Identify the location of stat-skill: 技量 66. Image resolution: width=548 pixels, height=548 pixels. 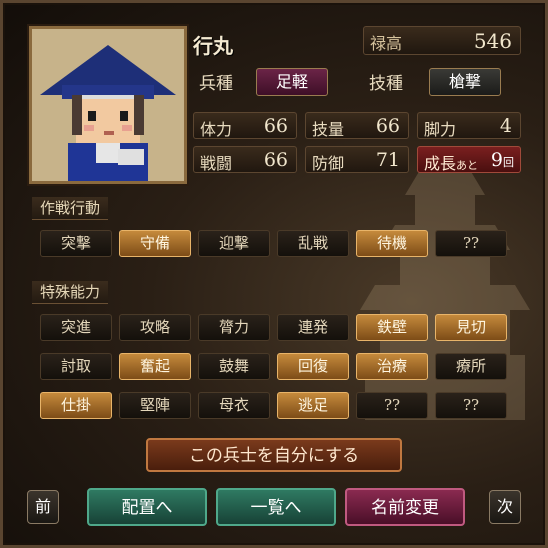
(357, 125).